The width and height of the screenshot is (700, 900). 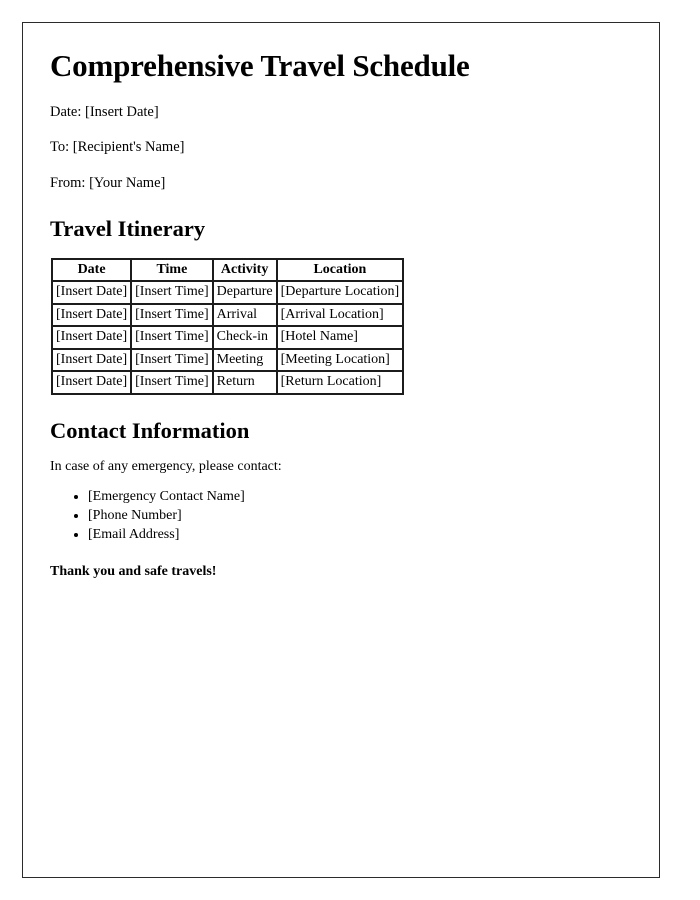 I want to click on list-item: [Phone Number], so click(x=360, y=516).